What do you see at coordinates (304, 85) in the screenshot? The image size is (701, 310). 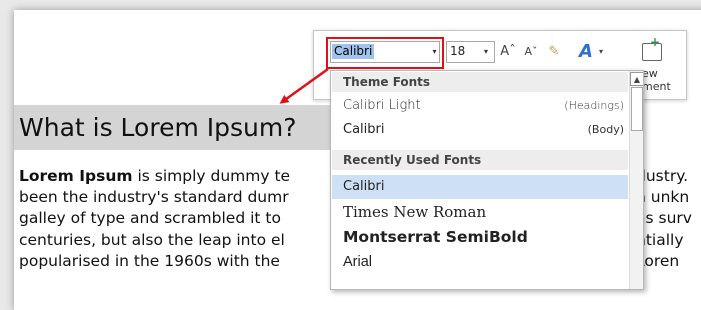 I see `callout-arrow` at bounding box center [304, 85].